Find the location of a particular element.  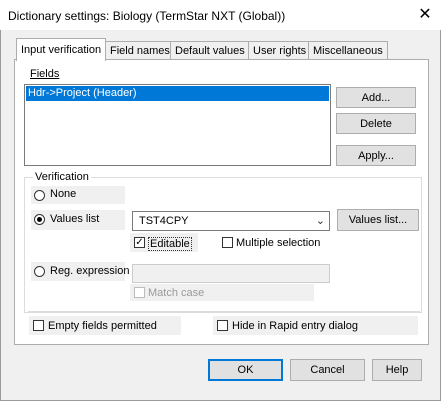

tab-field-names: Field names is located at coordinates (140, 50).